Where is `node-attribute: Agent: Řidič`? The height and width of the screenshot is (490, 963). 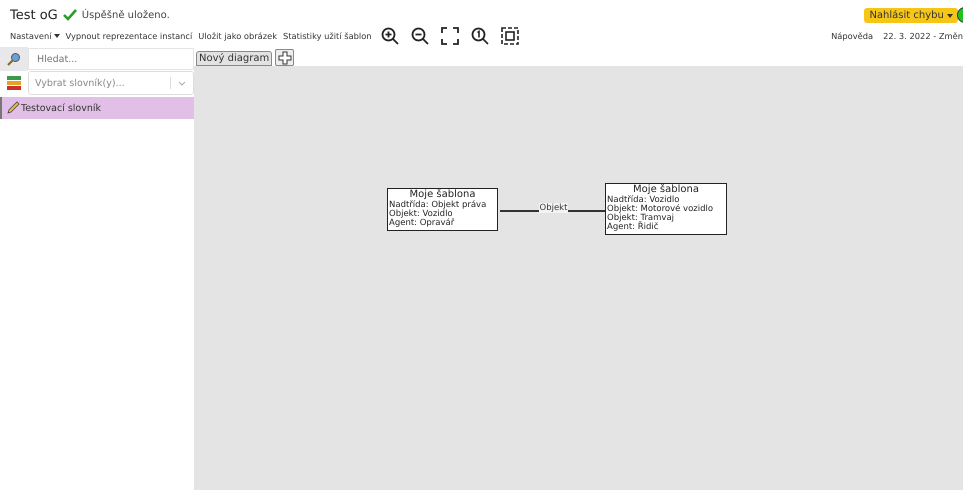
node-attribute: Agent: Řidič is located at coordinates (632, 227).